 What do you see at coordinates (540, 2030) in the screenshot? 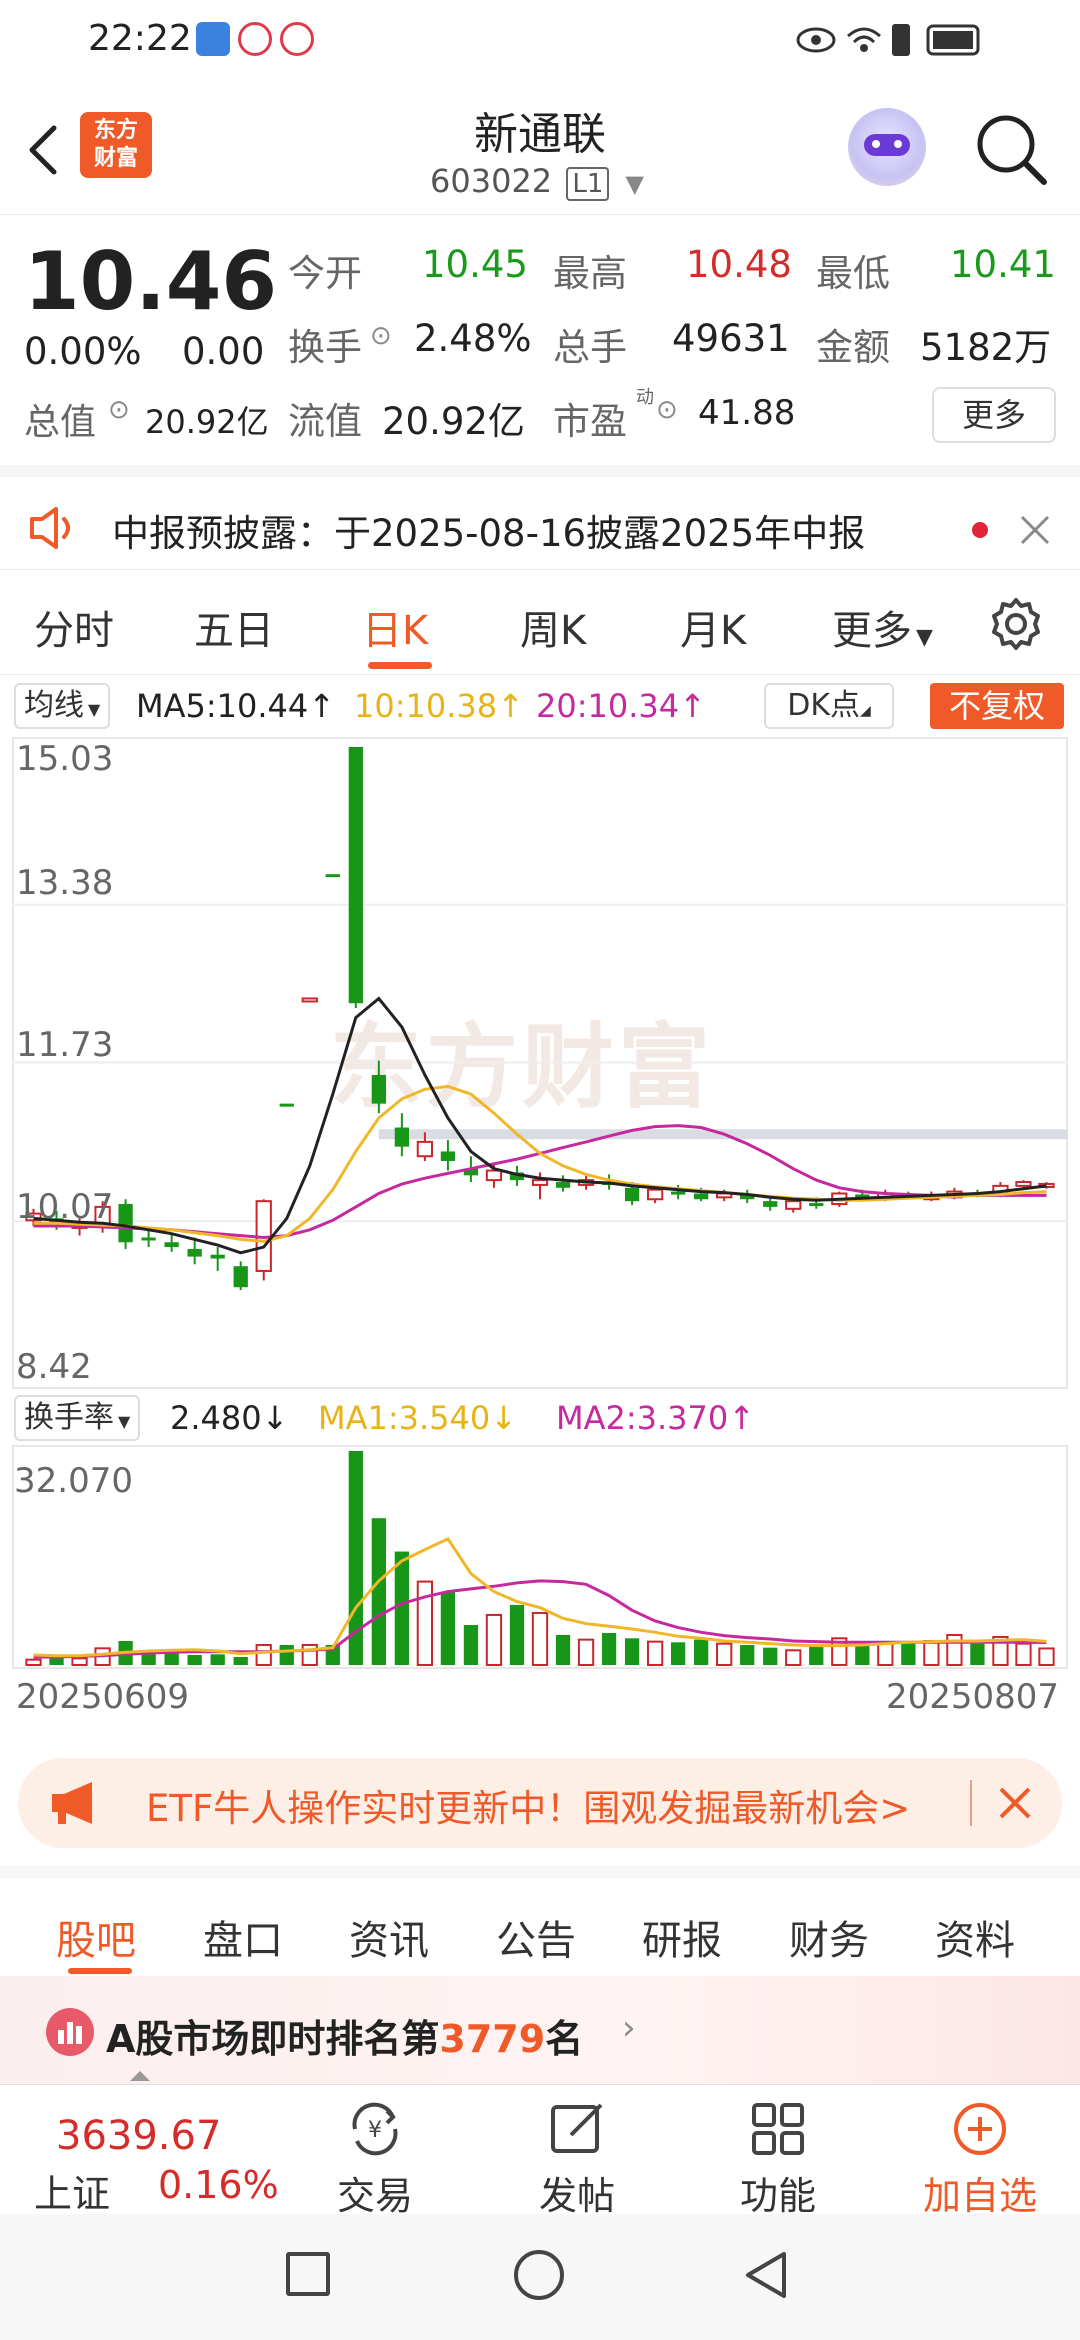
I see `market-rank-row: A股市场即时排名第3779名 ›` at bounding box center [540, 2030].